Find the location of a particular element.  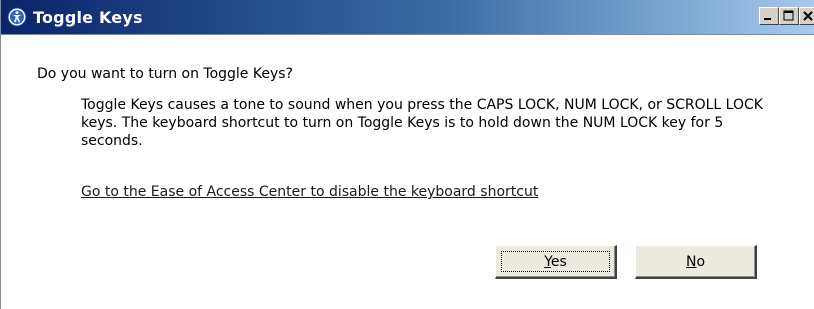

close-icon is located at coordinates (808, 16).